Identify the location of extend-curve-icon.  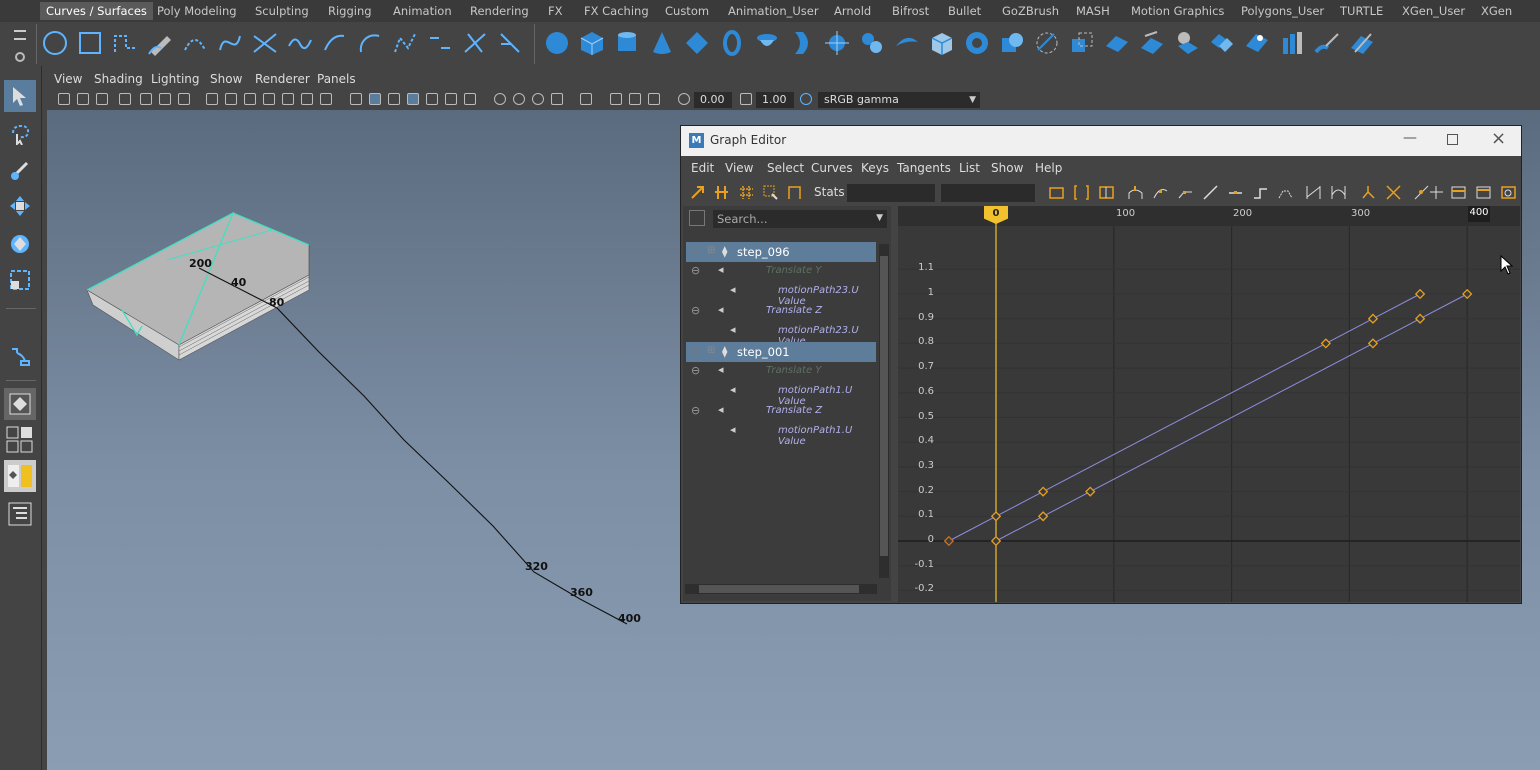
(510, 43).